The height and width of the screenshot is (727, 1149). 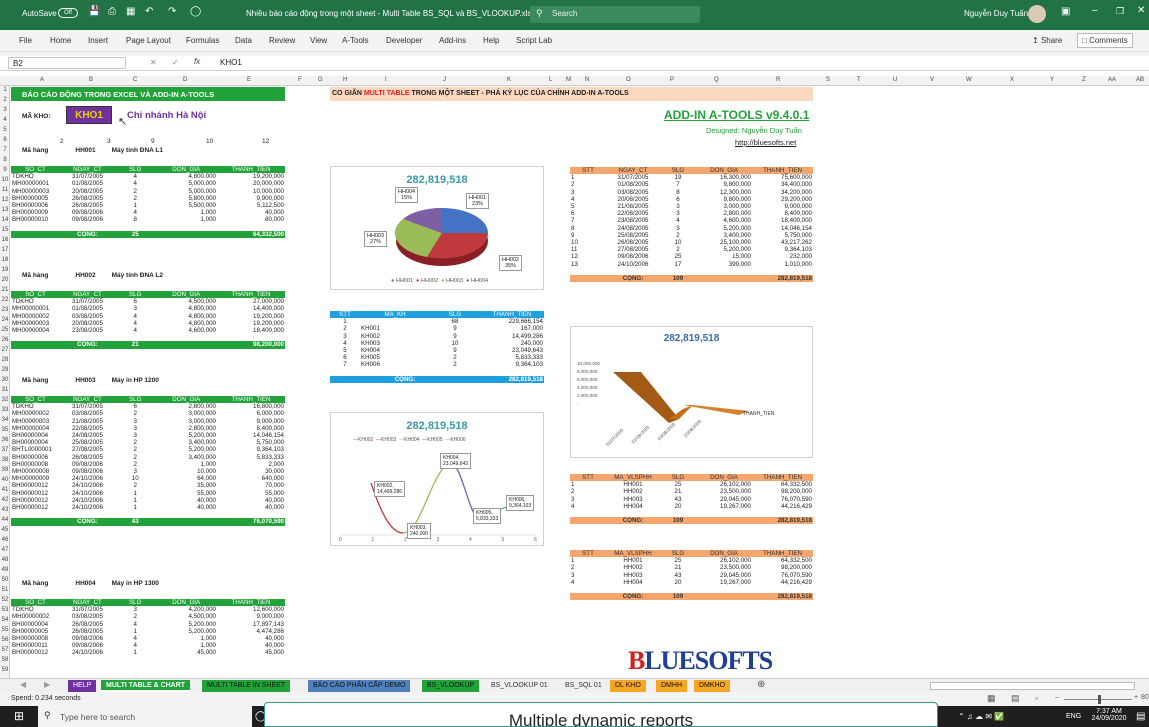 What do you see at coordinates (5, 580) in the screenshot?
I see `row-header: 50` at bounding box center [5, 580].